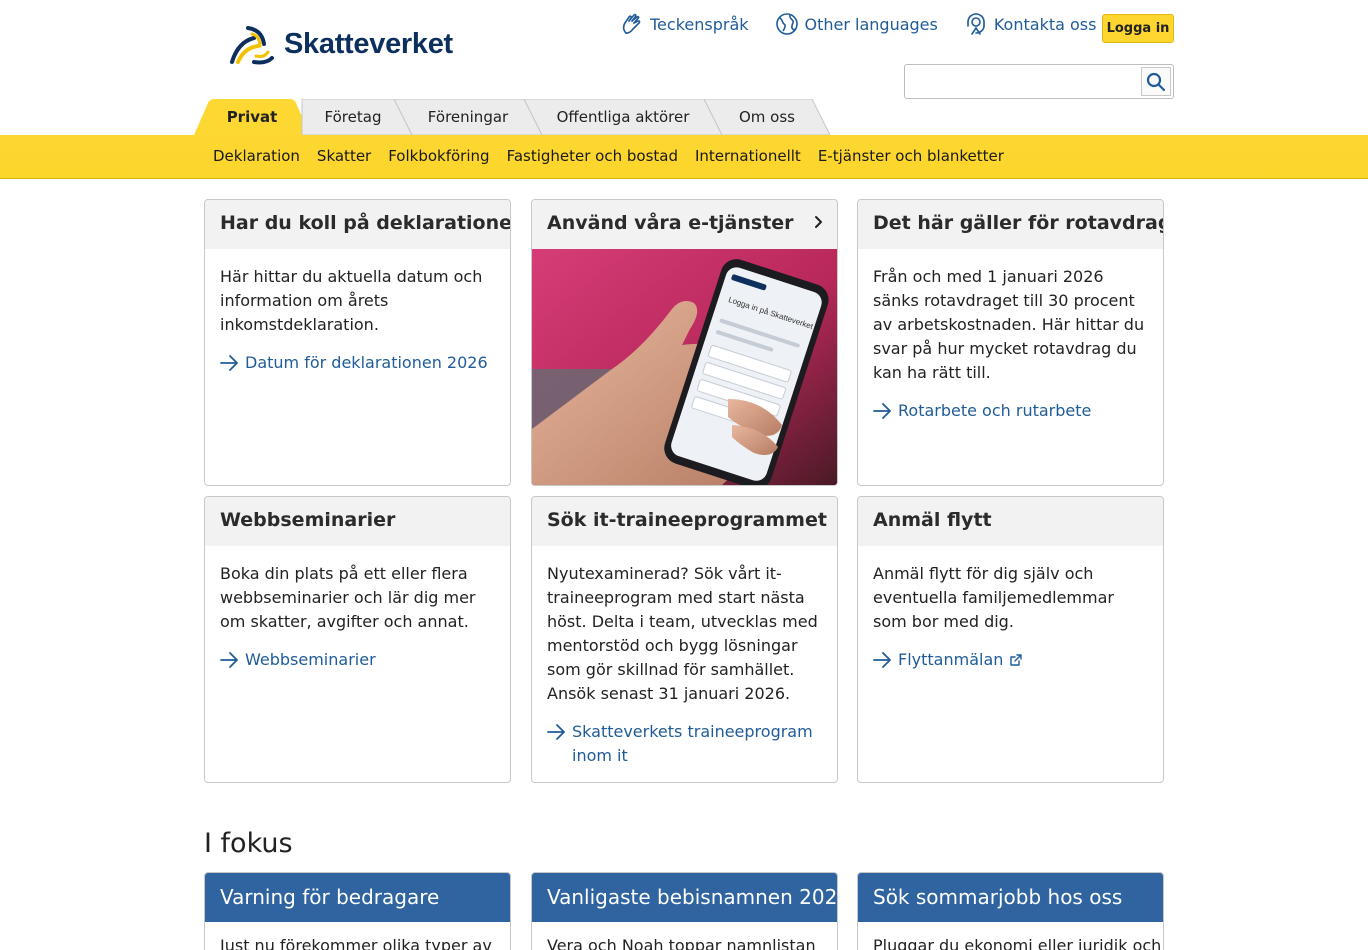  I want to click on tab-label: Offentliga aktörer, so click(623, 117).